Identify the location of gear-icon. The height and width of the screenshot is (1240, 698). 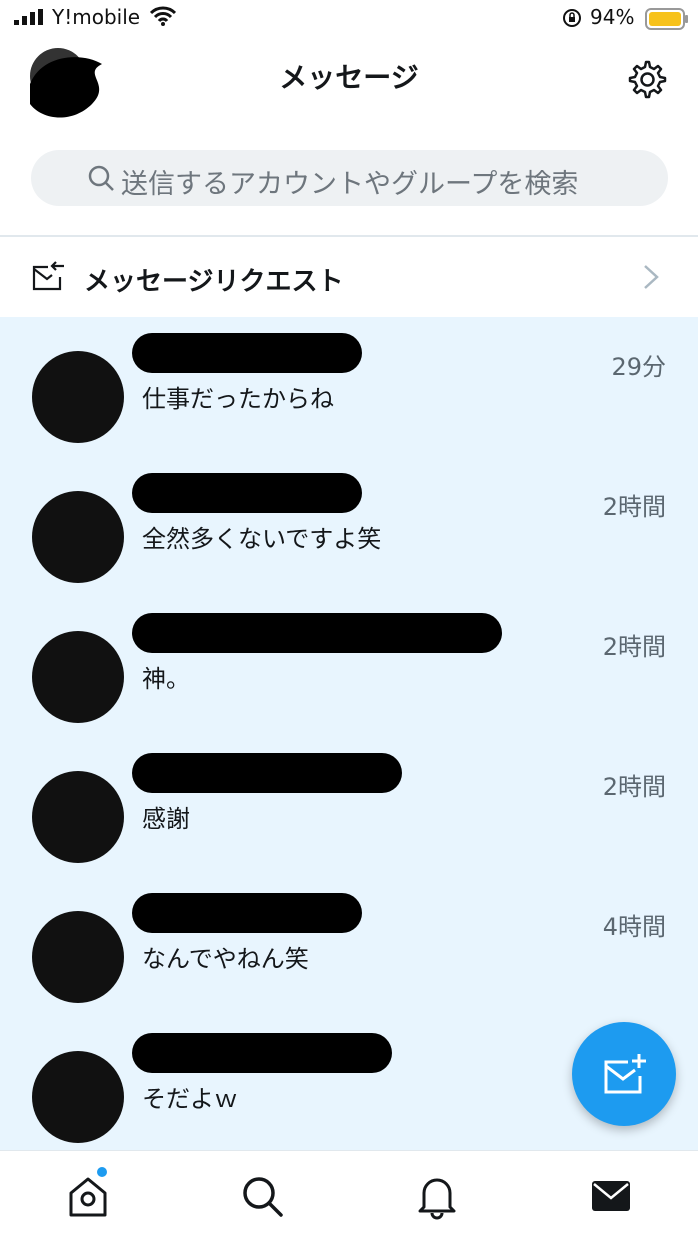
(646, 78).